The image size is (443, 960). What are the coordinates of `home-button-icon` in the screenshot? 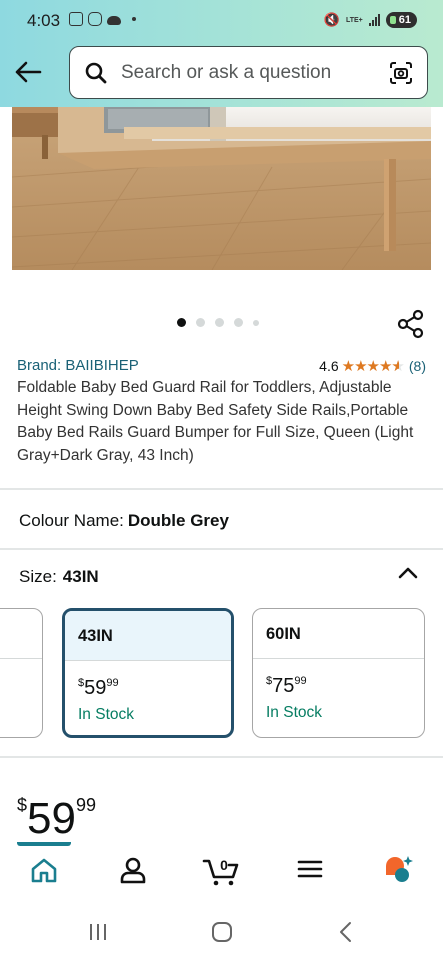 It's located at (222, 932).